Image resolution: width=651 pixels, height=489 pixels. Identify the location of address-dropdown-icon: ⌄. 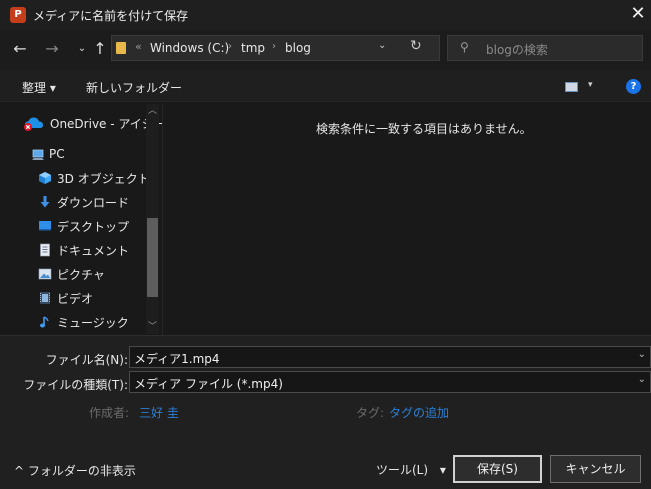
(382, 45).